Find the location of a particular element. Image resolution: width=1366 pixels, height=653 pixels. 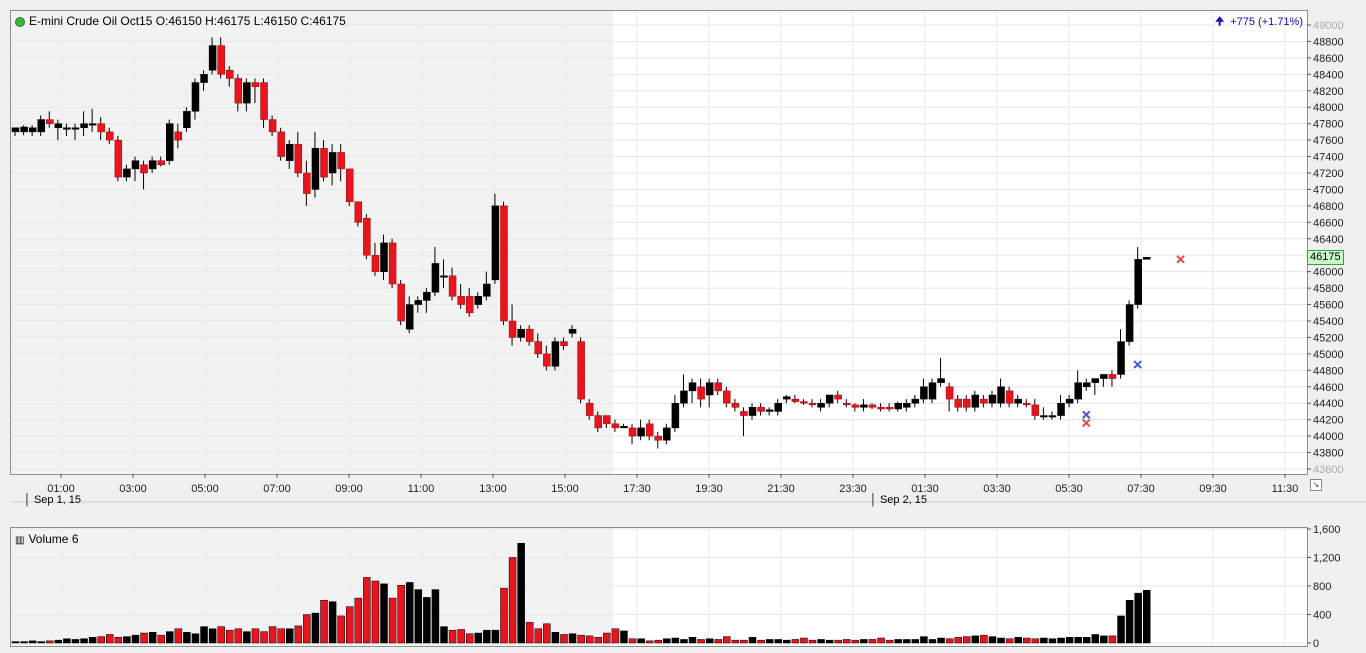

price-axis-label: 47800 is located at coordinates (1328, 125).